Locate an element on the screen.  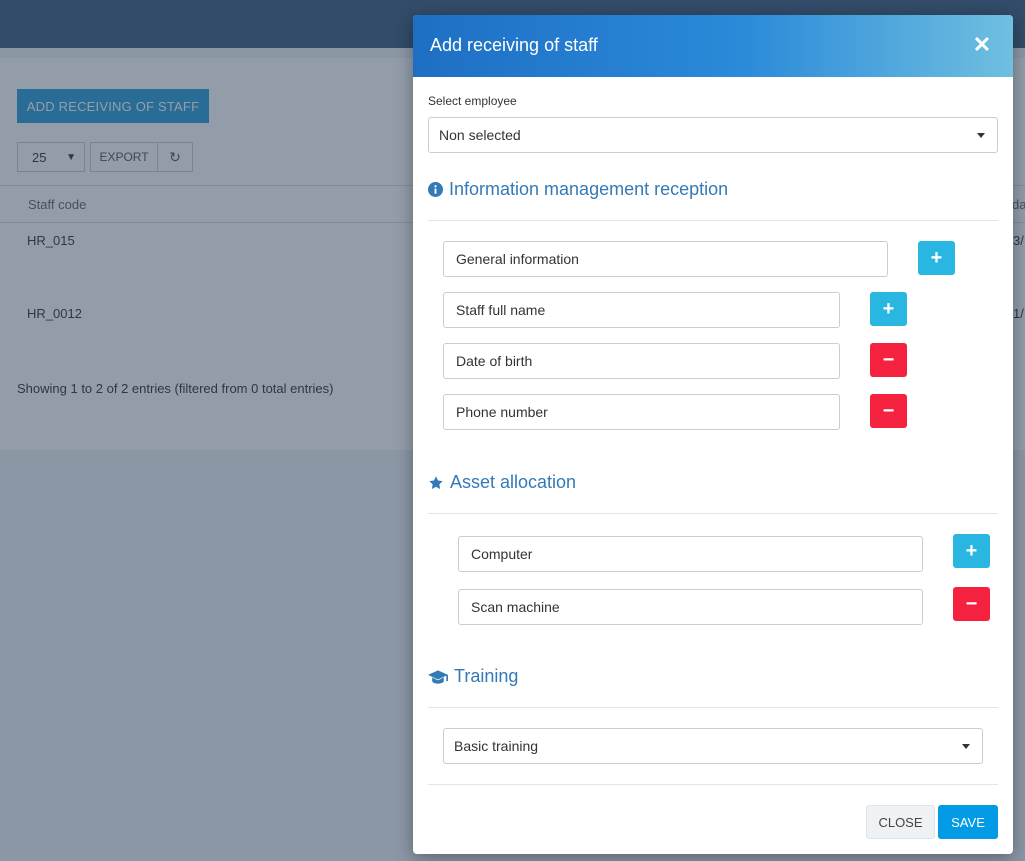
save-button: SAVE is located at coordinates (968, 822).